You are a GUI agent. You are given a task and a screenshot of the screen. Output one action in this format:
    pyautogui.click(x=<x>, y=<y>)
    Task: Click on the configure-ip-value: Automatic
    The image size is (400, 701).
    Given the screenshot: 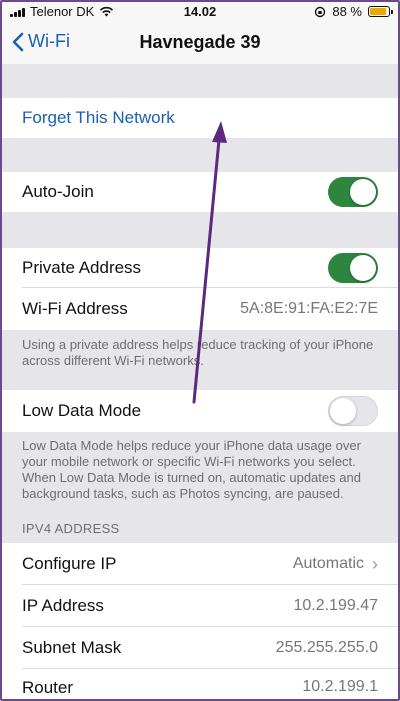 What is the action you would take?
    pyautogui.click(x=328, y=563)
    